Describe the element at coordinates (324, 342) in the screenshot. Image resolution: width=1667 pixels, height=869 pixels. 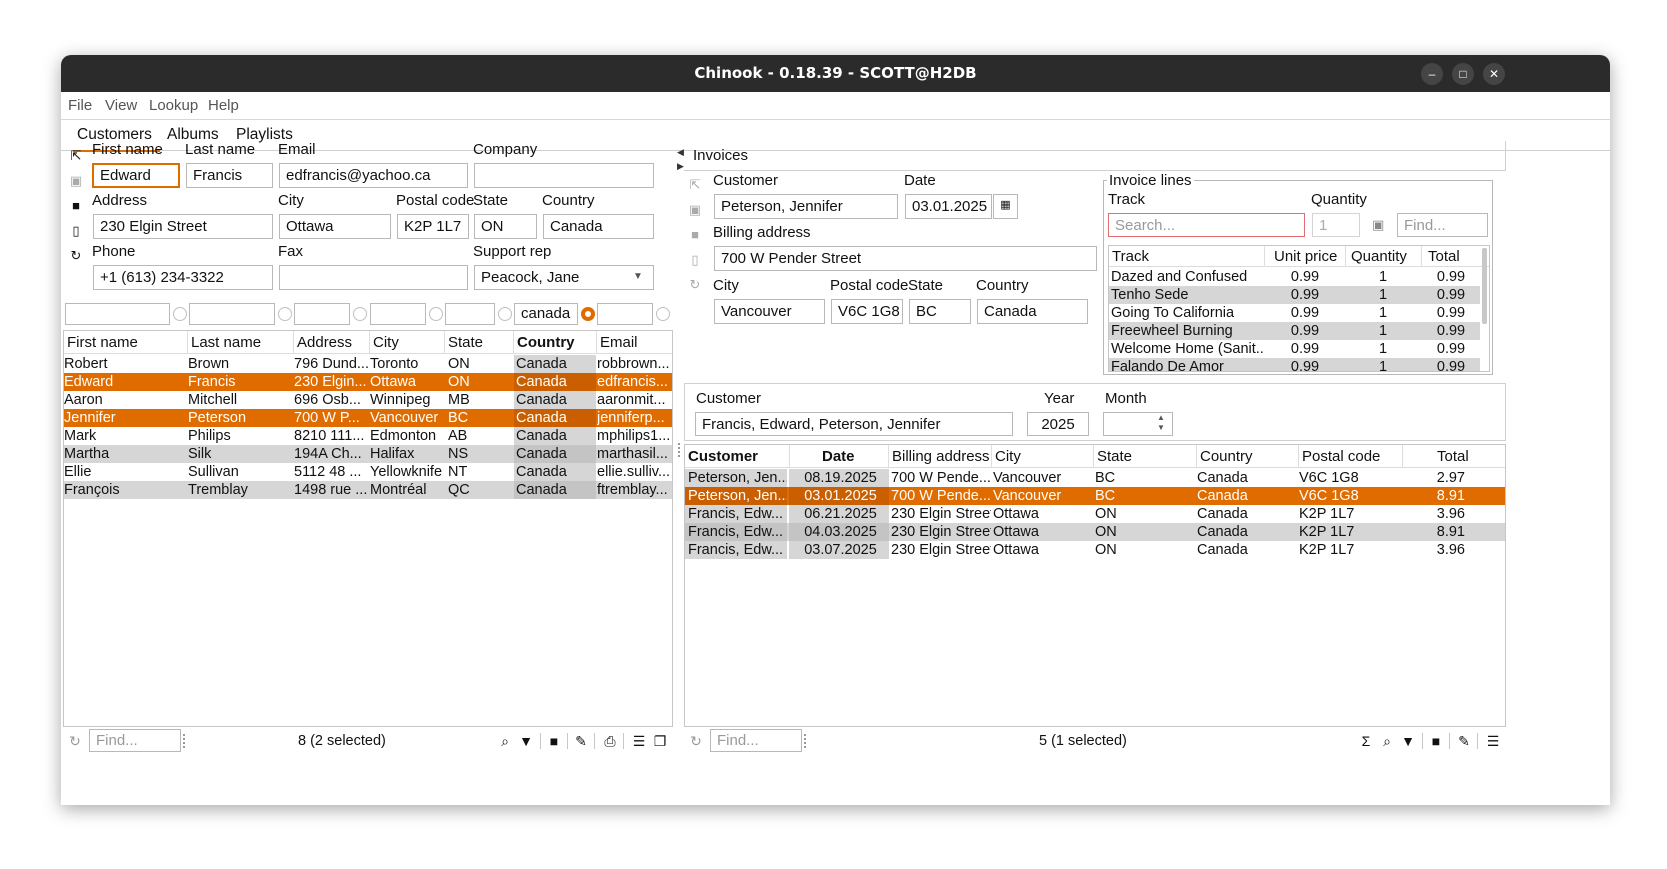
I see `col-address: Address` at that location.